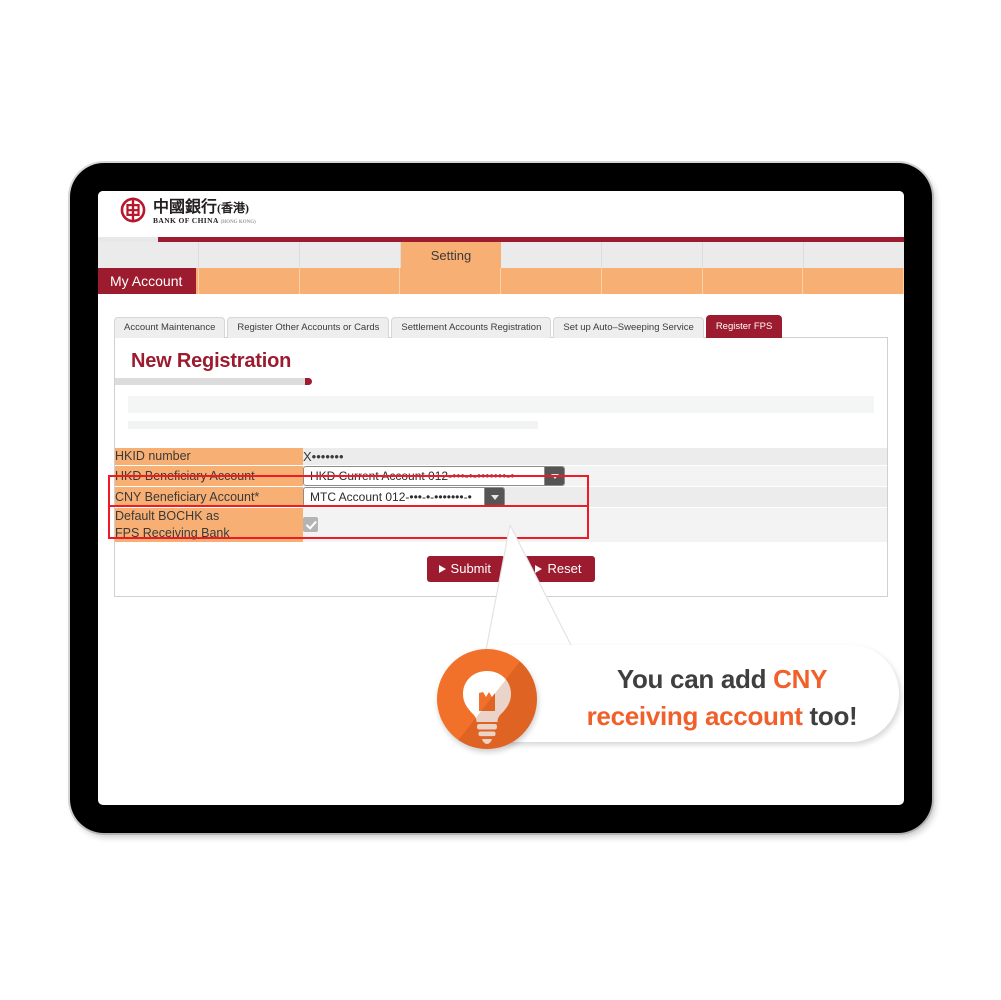  What do you see at coordinates (211, 361) in the screenshot?
I see `page-title: New Registration` at bounding box center [211, 361].